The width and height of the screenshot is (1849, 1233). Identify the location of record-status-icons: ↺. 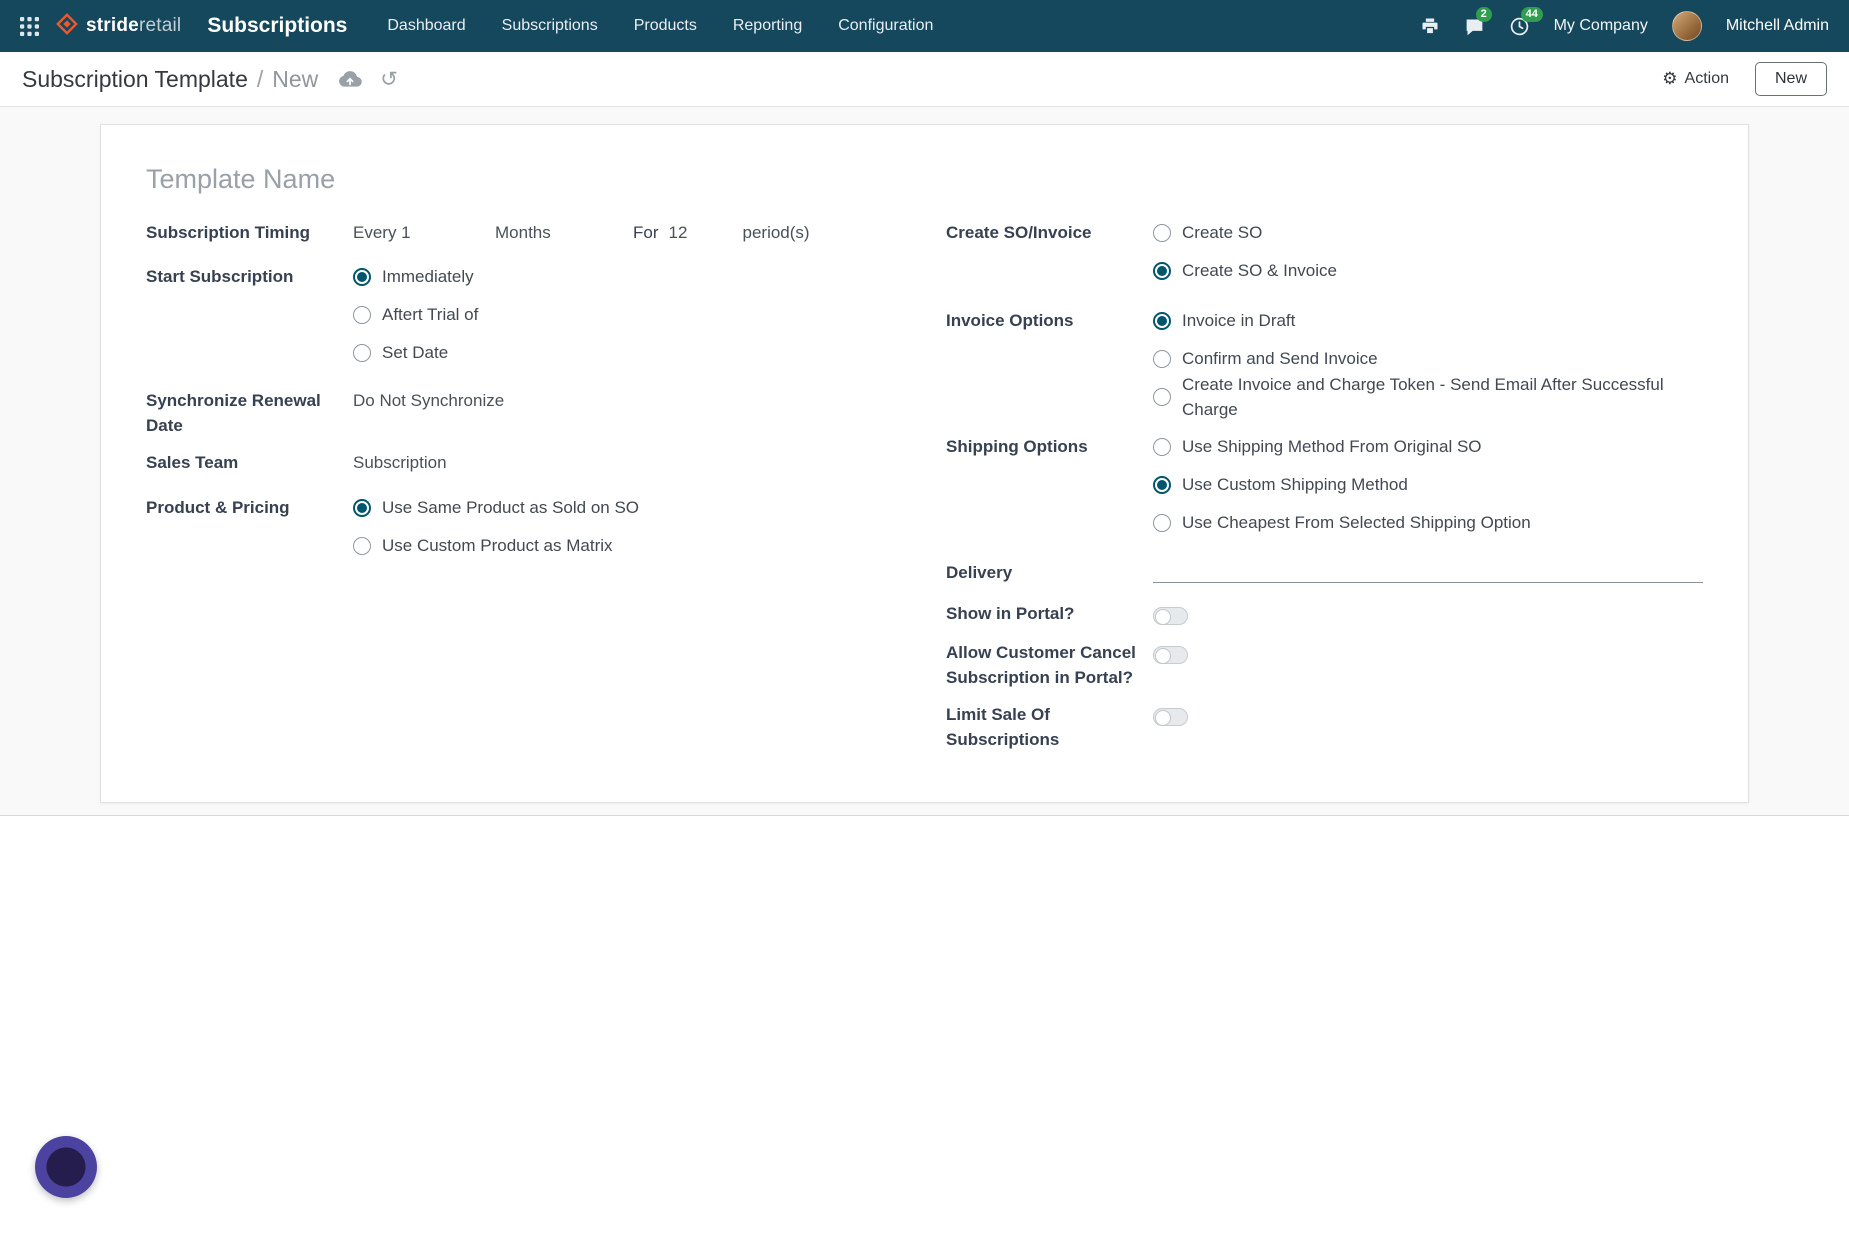
(368, 79).